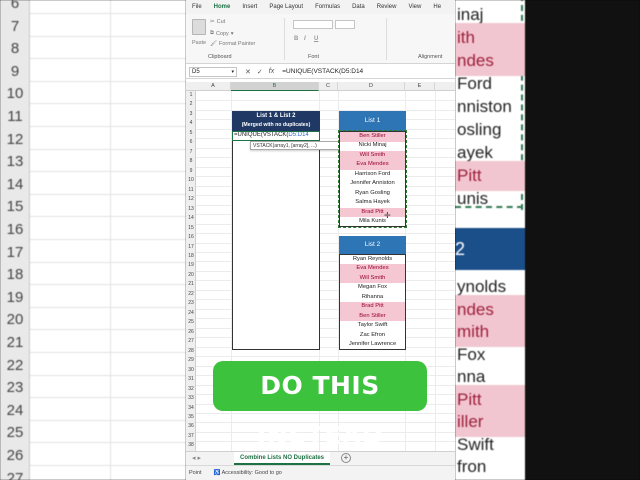 The image size is (640, 480). I want to click on sheet-nav-arrows: ◂ ▸, so click(196, 458).